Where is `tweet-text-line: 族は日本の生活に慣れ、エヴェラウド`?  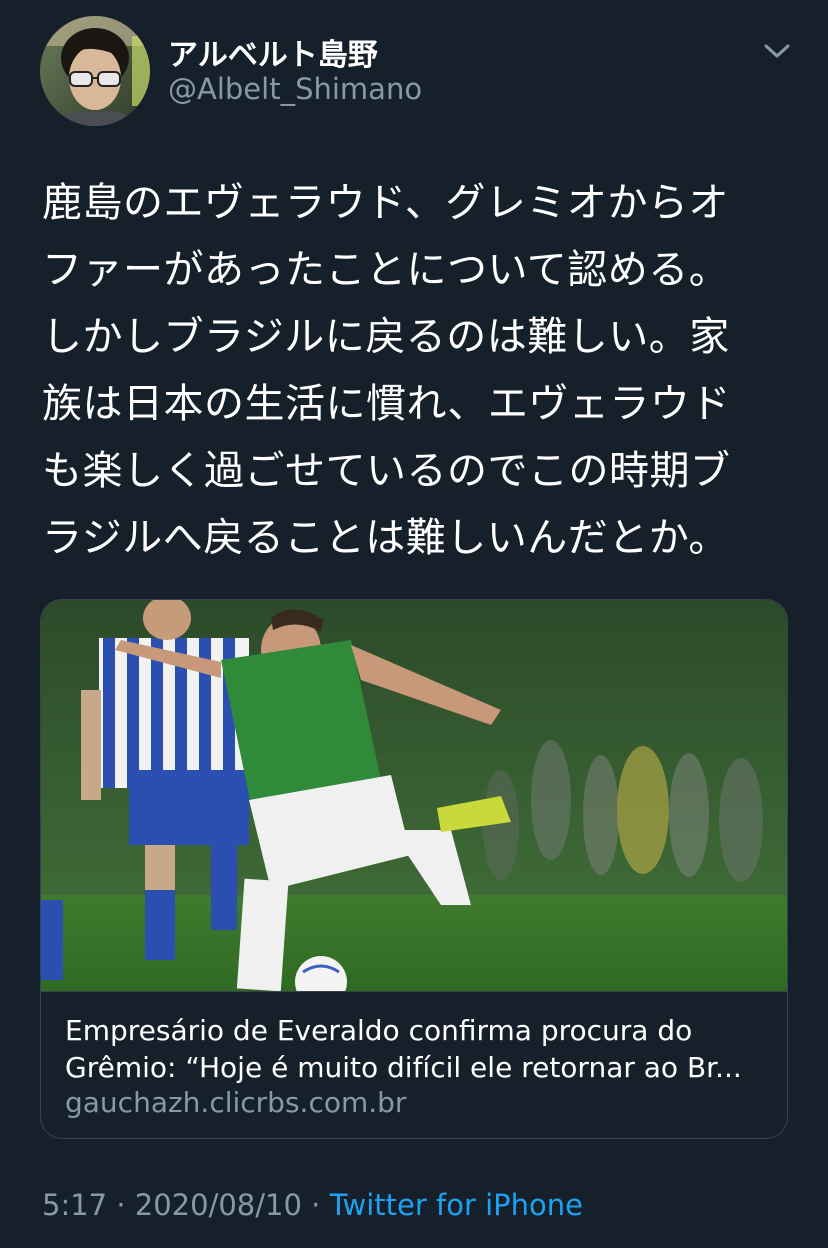 tweet-text-line: 族は日本の生活に慣れ、エヴェラウド is located at coordinates (386, 404).